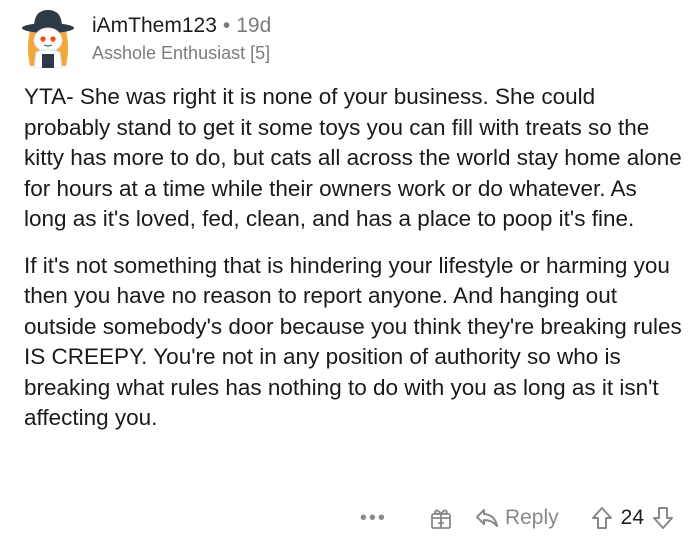  I want to click on vote-count: 24, so click(632, 517).